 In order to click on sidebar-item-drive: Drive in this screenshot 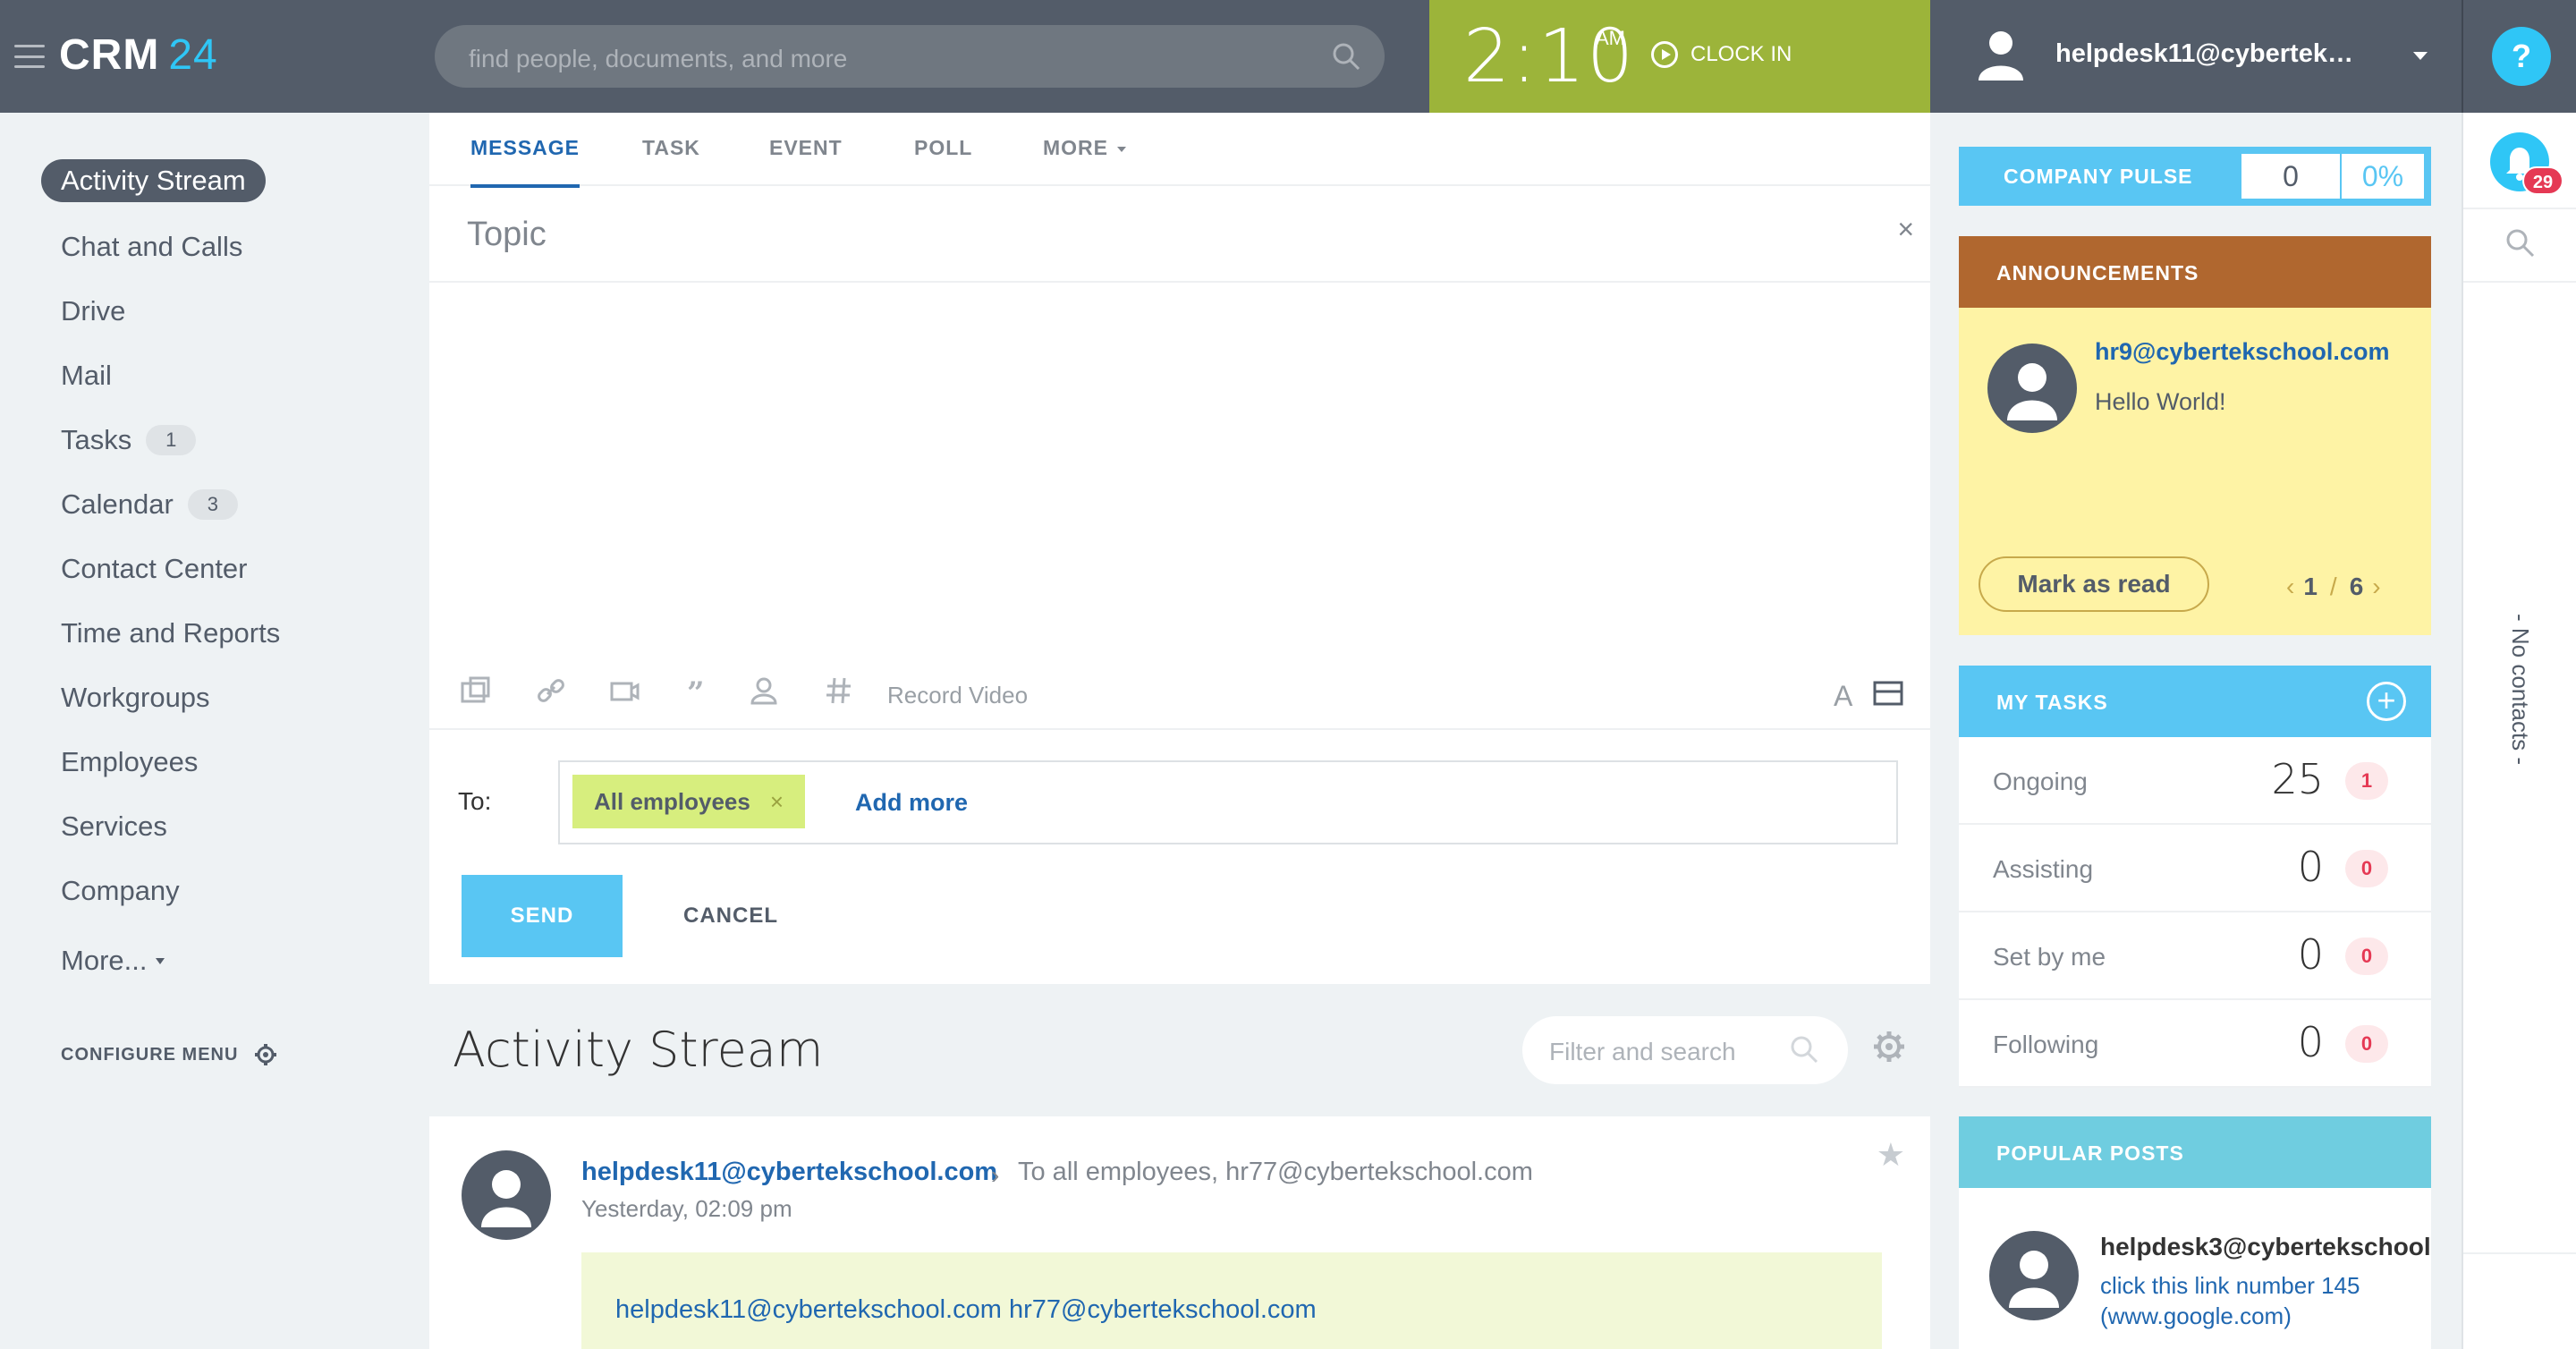, I will do `click(93, 311)`.